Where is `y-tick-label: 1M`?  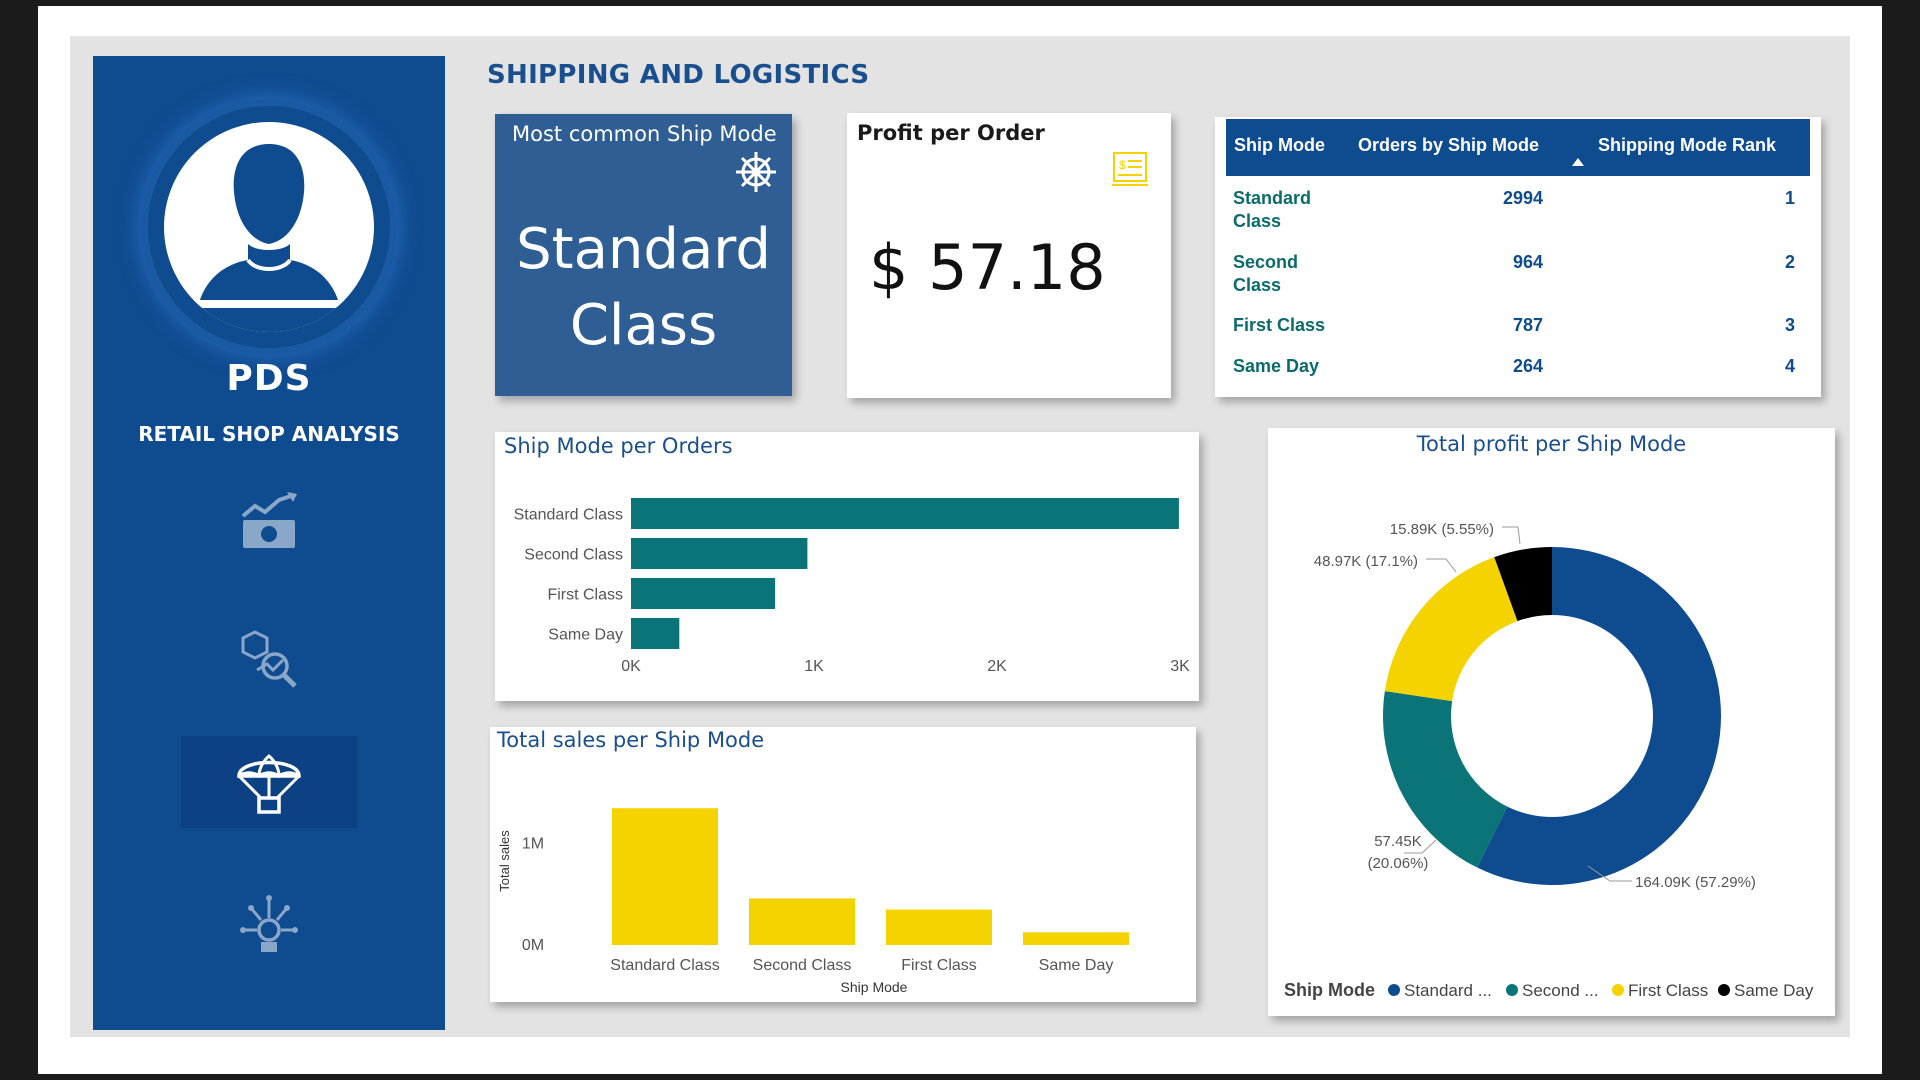
y-tick-label: 1M is located at coordinates (533, 844).